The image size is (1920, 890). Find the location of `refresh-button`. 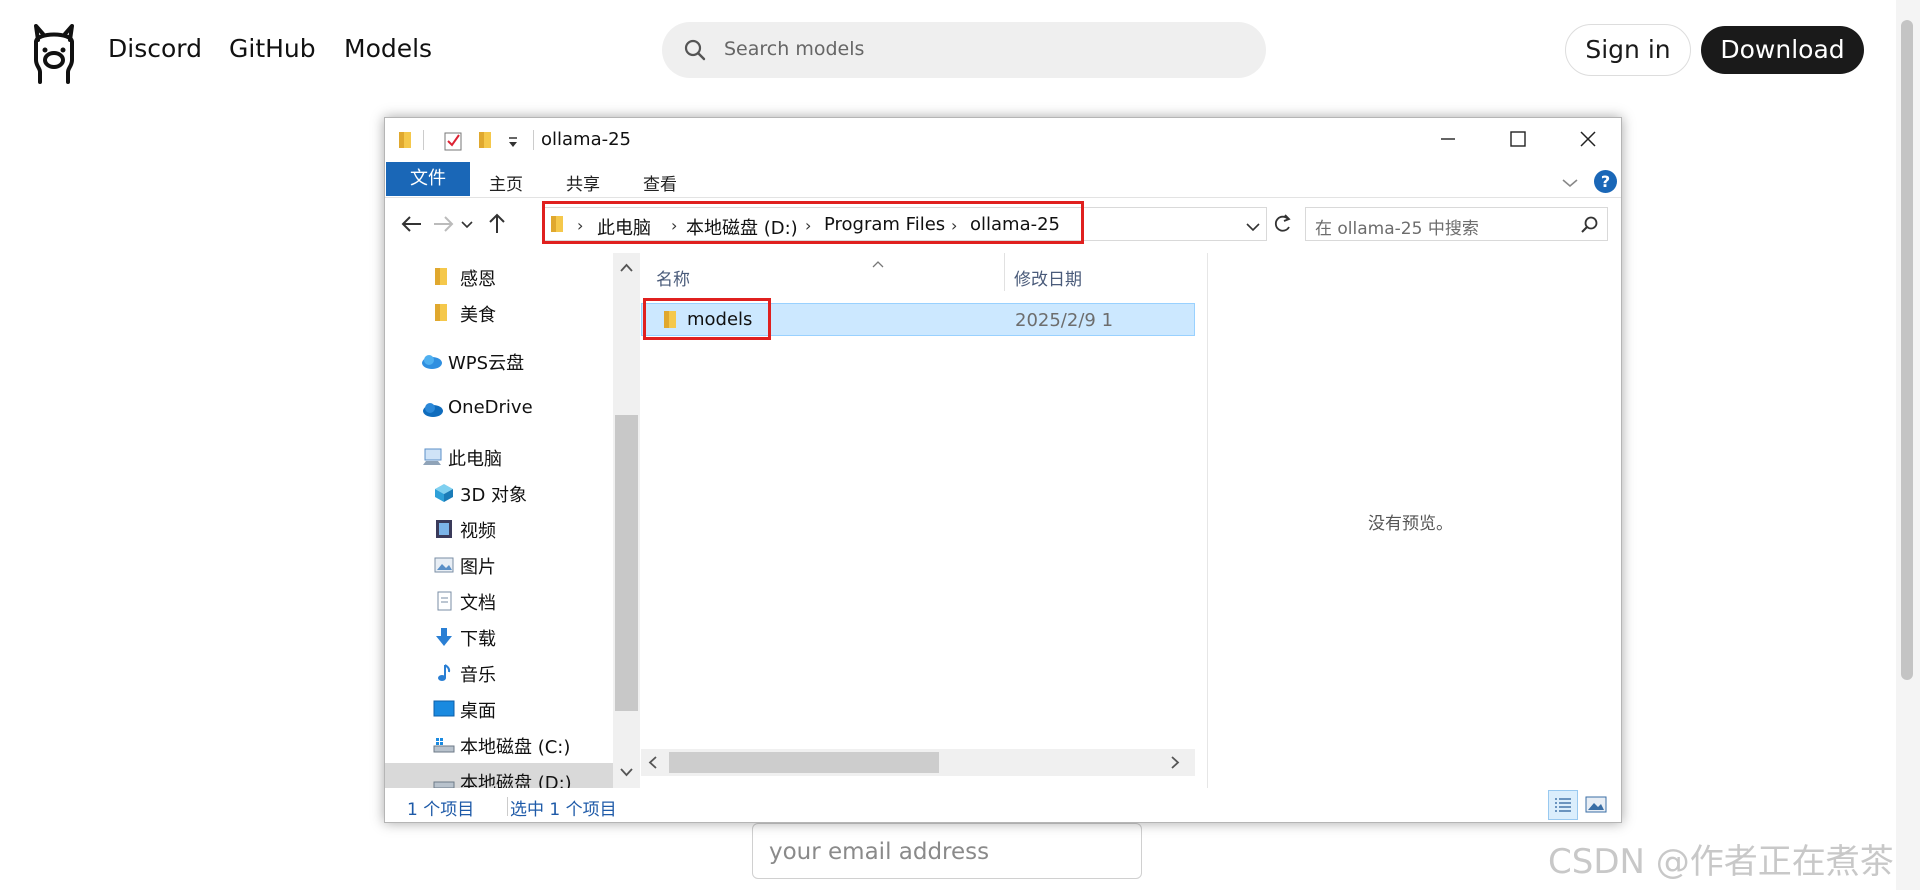

refresh-button is located at coordinates (1282, 224).